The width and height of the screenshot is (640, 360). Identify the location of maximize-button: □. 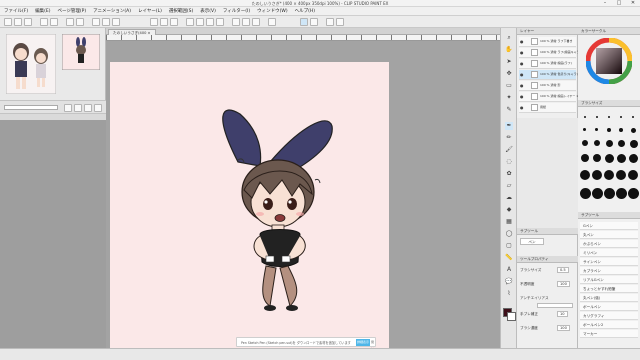
(619, 3).